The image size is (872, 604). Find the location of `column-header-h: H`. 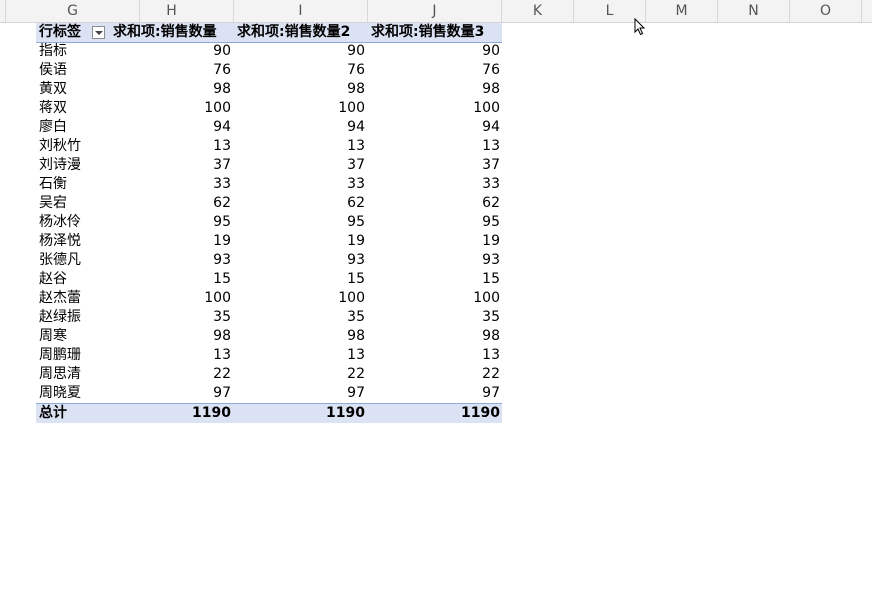

column-header-h: H is located at coordinates (172, 11).